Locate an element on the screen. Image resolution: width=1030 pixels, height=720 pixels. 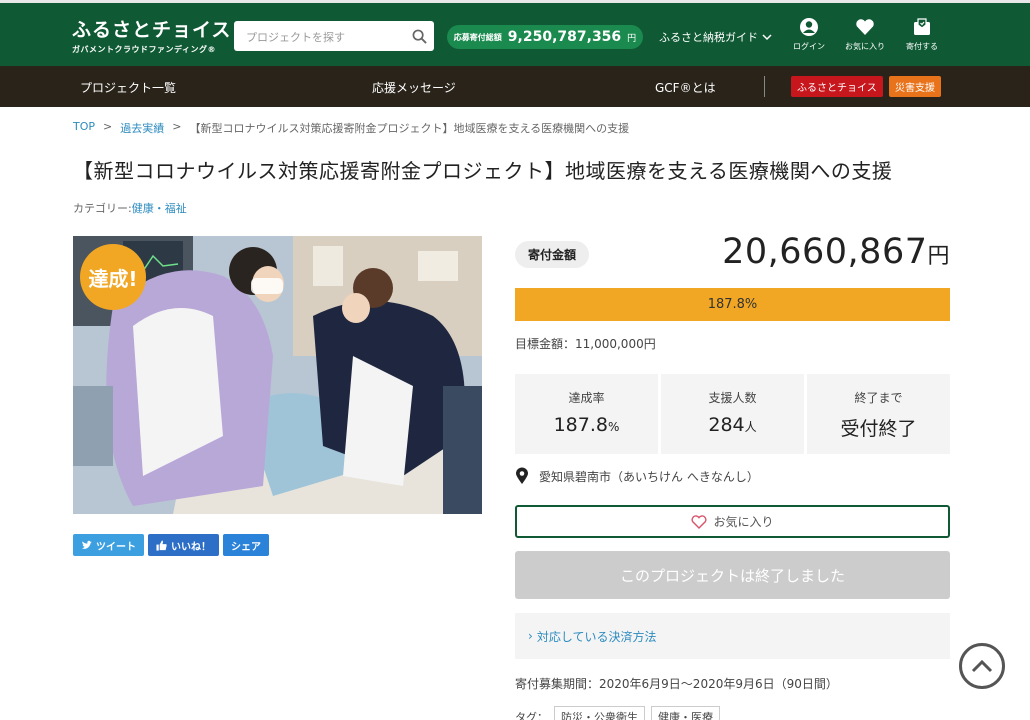
total-amount: 9,250,787,356 is located at coordinates (564, 37).